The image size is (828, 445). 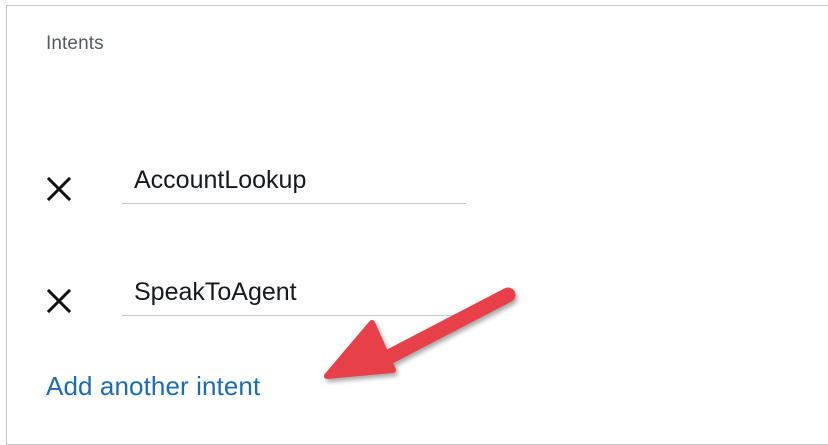 I want to click on intents-section-label: Intents, so click(x=75, y=43).